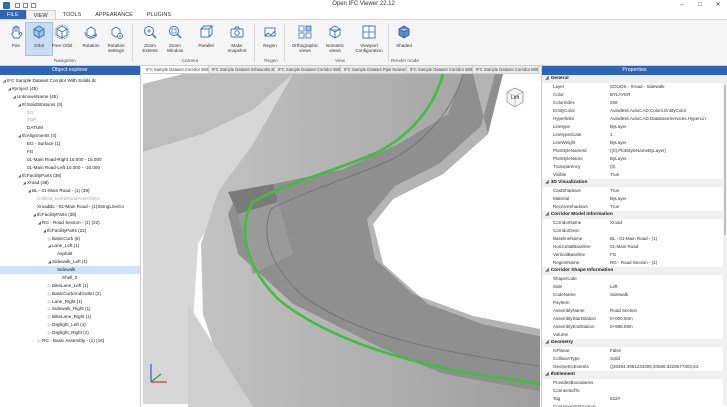 Image resolution: width=727 pixels, height=407 pixels. What do you see at coordinates (159, 14) in the screenshot?
I see `tab-plugins: PLUGINS` at bounding box center [159, 14].